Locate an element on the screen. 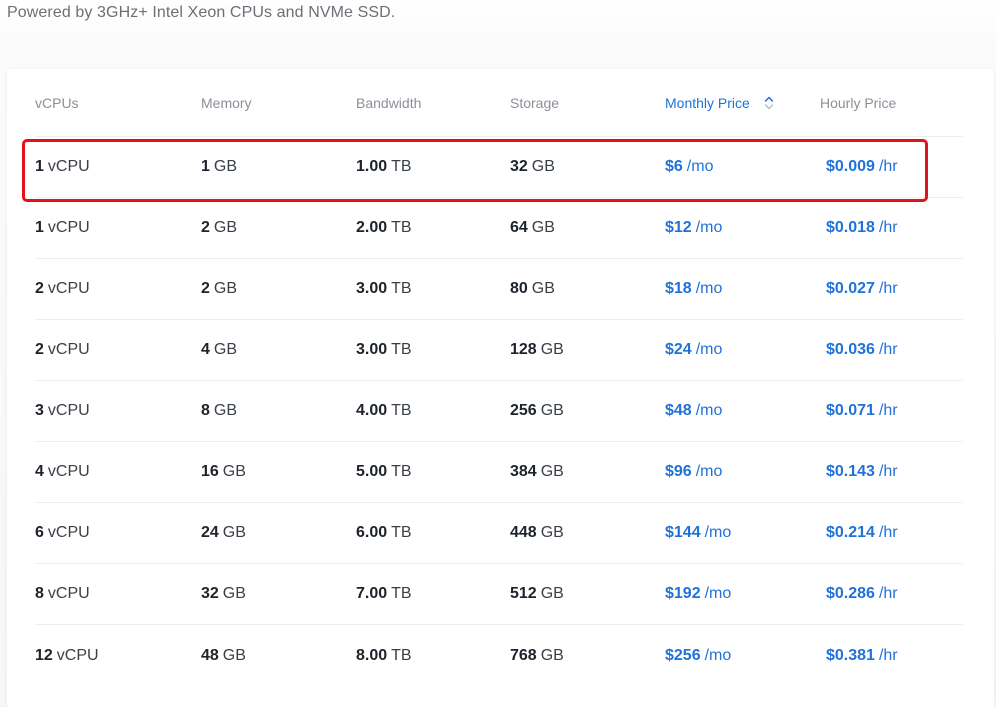 Image resolution: width=996 pixels, height=707 pixels. memory-cell: 24 GB is located at coordinates (223, 533).